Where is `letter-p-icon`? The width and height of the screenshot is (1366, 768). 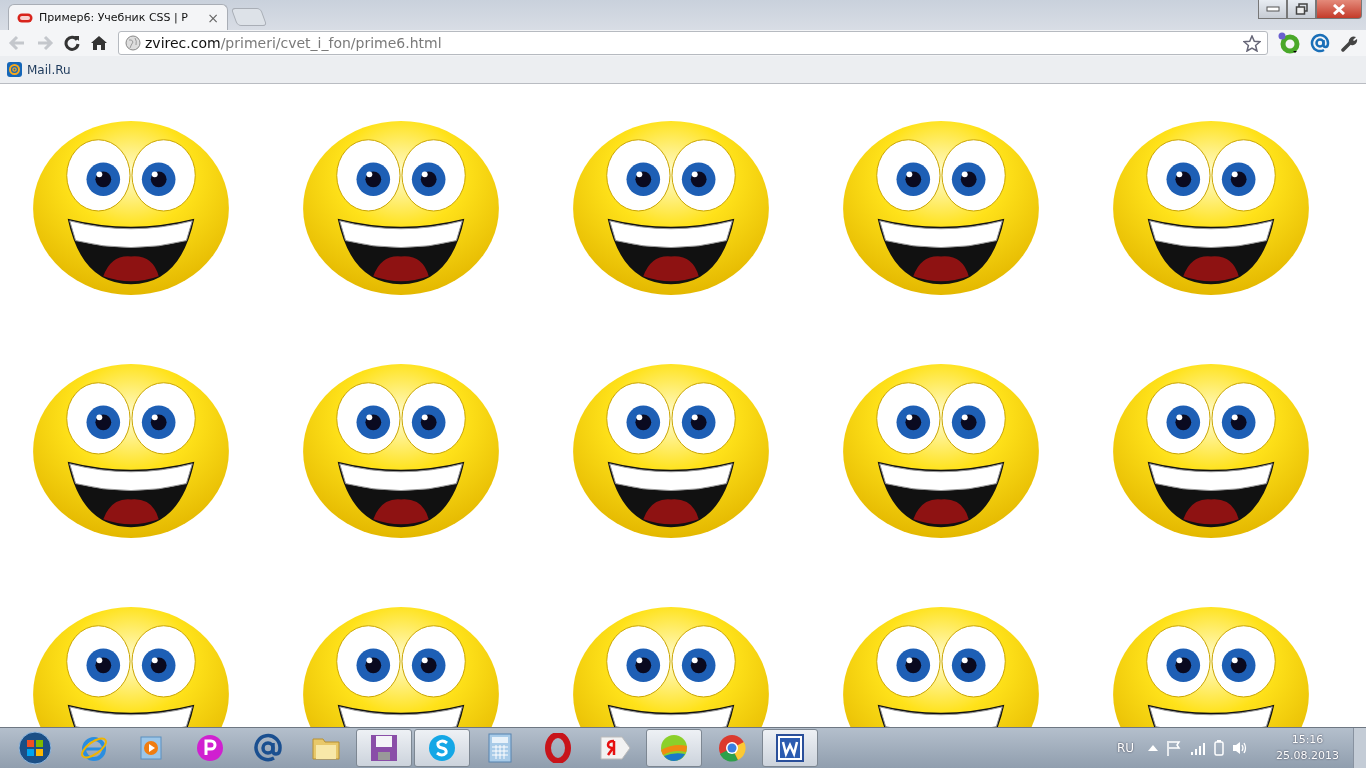 letter-p-icon is located at coordinates (210, 748).